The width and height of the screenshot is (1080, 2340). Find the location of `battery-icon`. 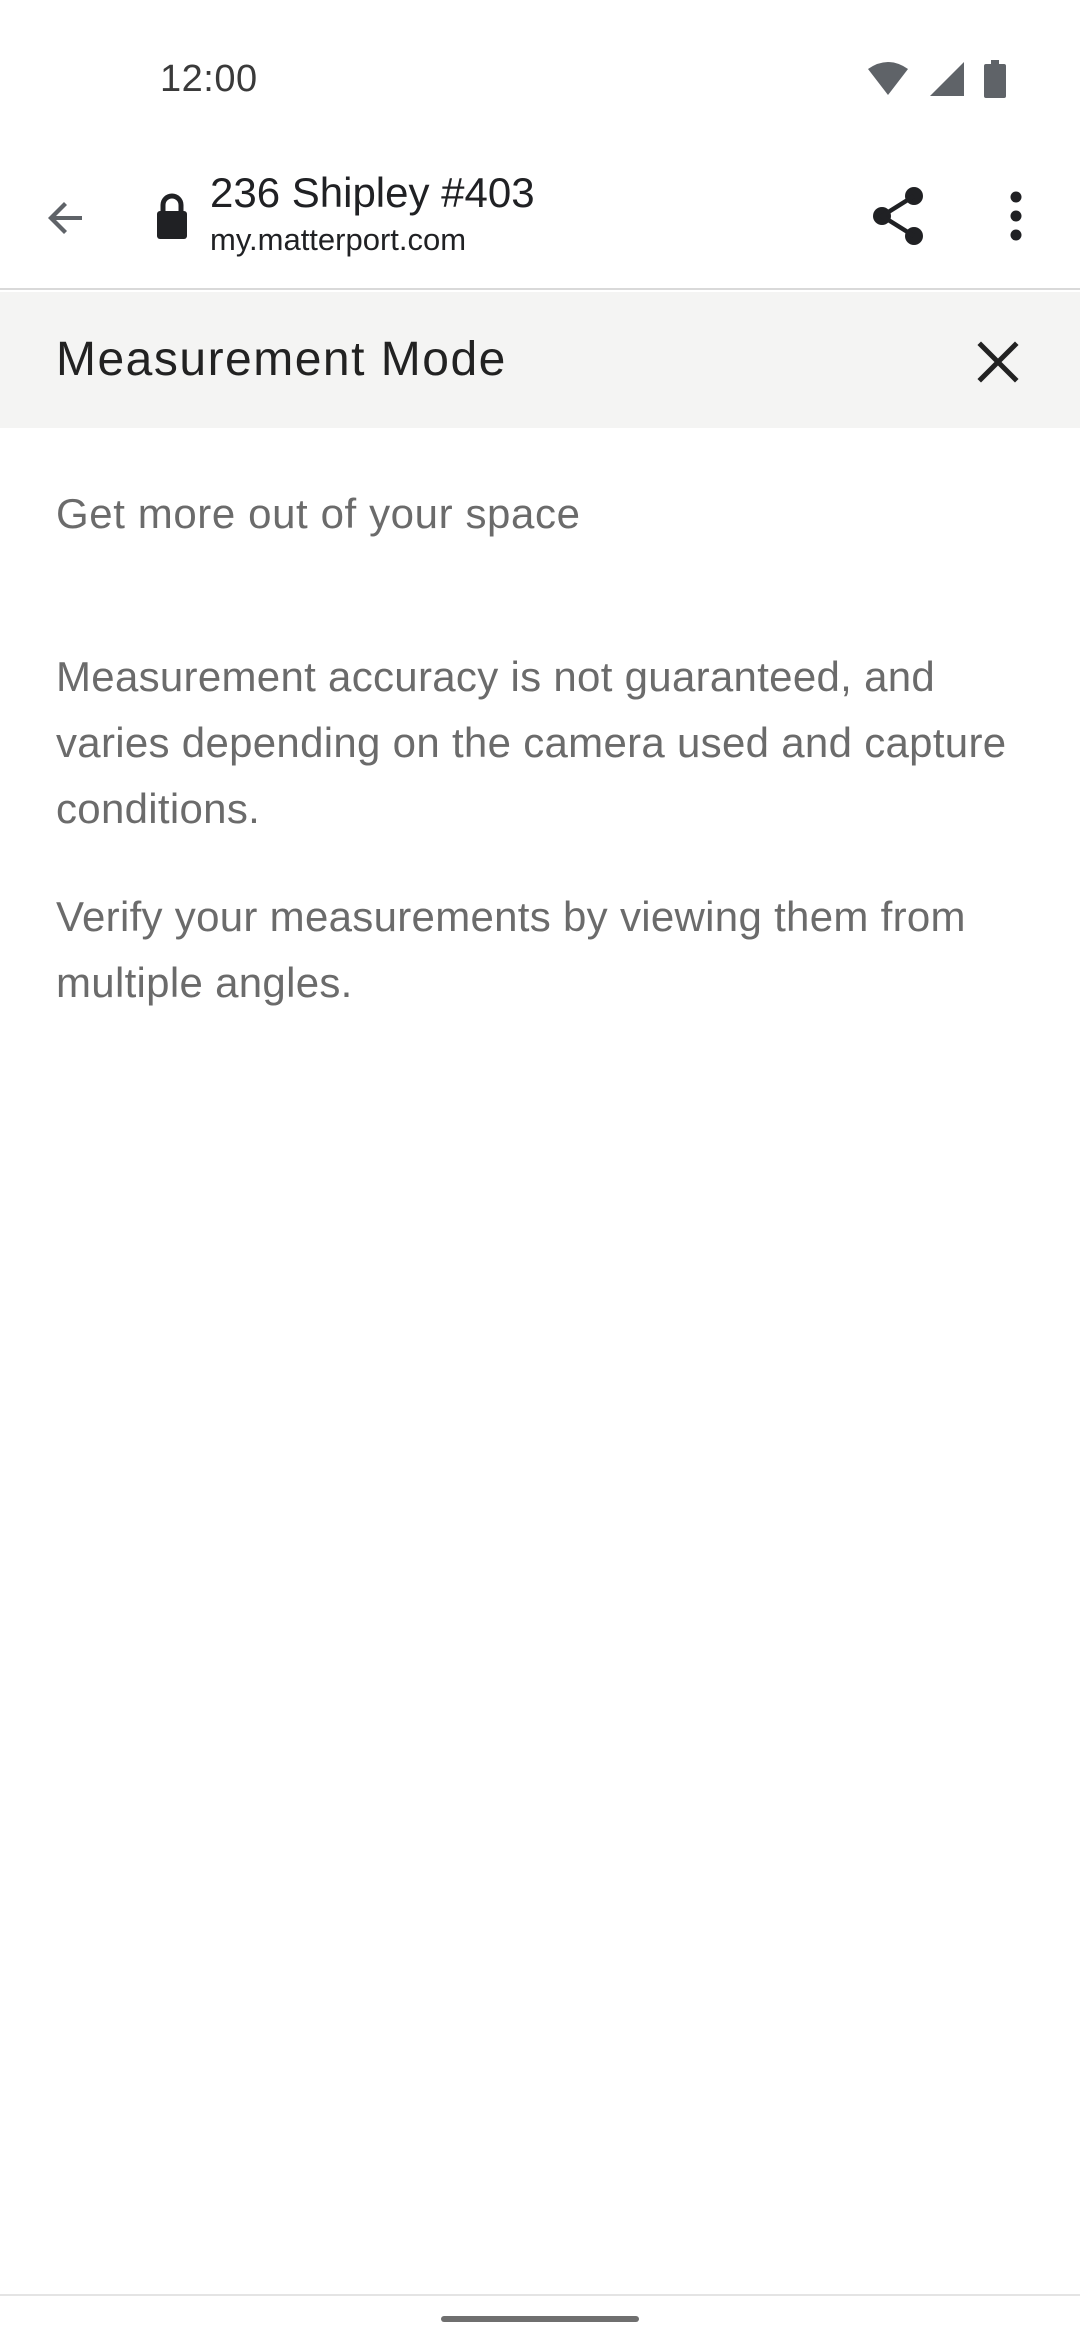

battery-icon is located at coordinates (995, 81).